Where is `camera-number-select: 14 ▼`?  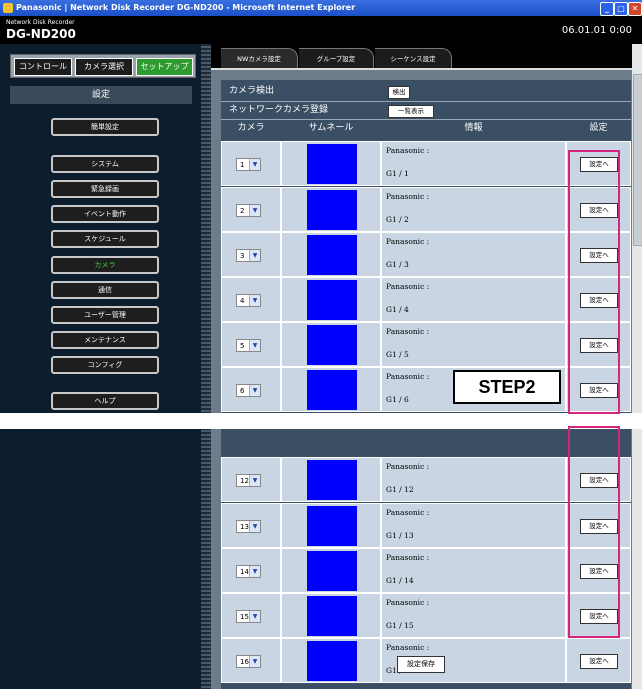 camera-number-select: 14 ▼ is located at coordinates (248, 571).